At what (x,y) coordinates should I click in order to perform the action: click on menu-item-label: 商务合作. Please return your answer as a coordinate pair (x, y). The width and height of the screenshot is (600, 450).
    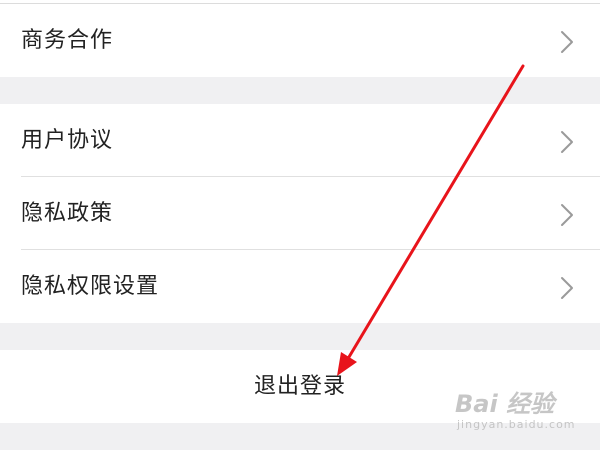
    Looking at the image, I should click on (67, 40).